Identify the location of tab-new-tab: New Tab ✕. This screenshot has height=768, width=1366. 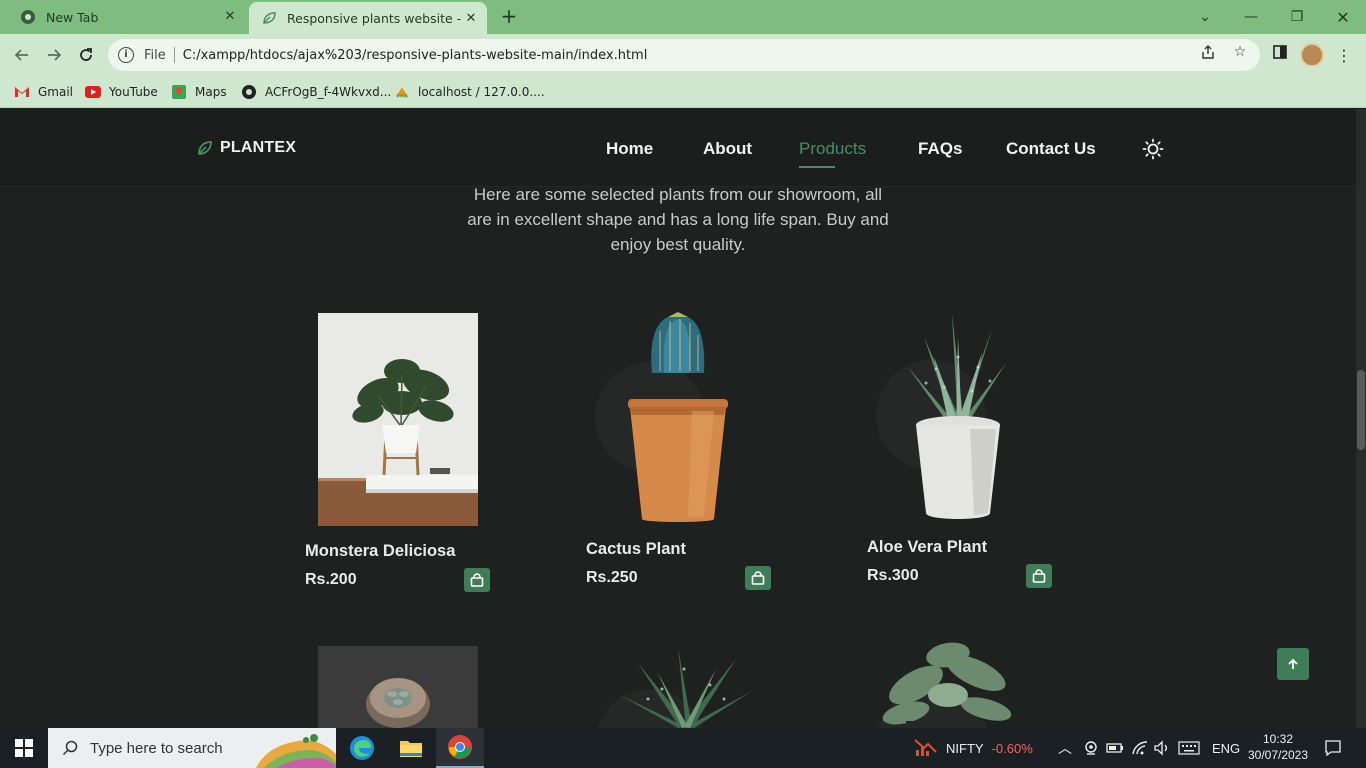
(123, 17).